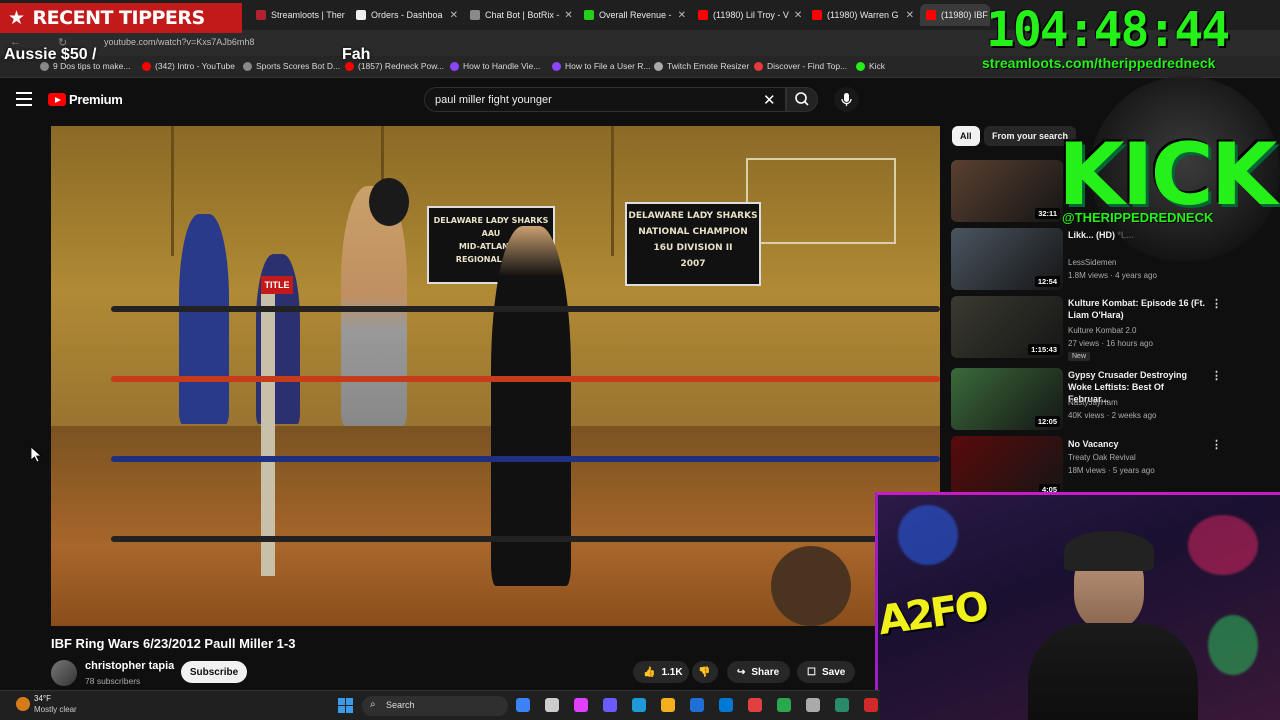 This screenshot has width=1280, height=720. I want to click on tipper-ticker: Aussie $50 /, so click(50, 54).